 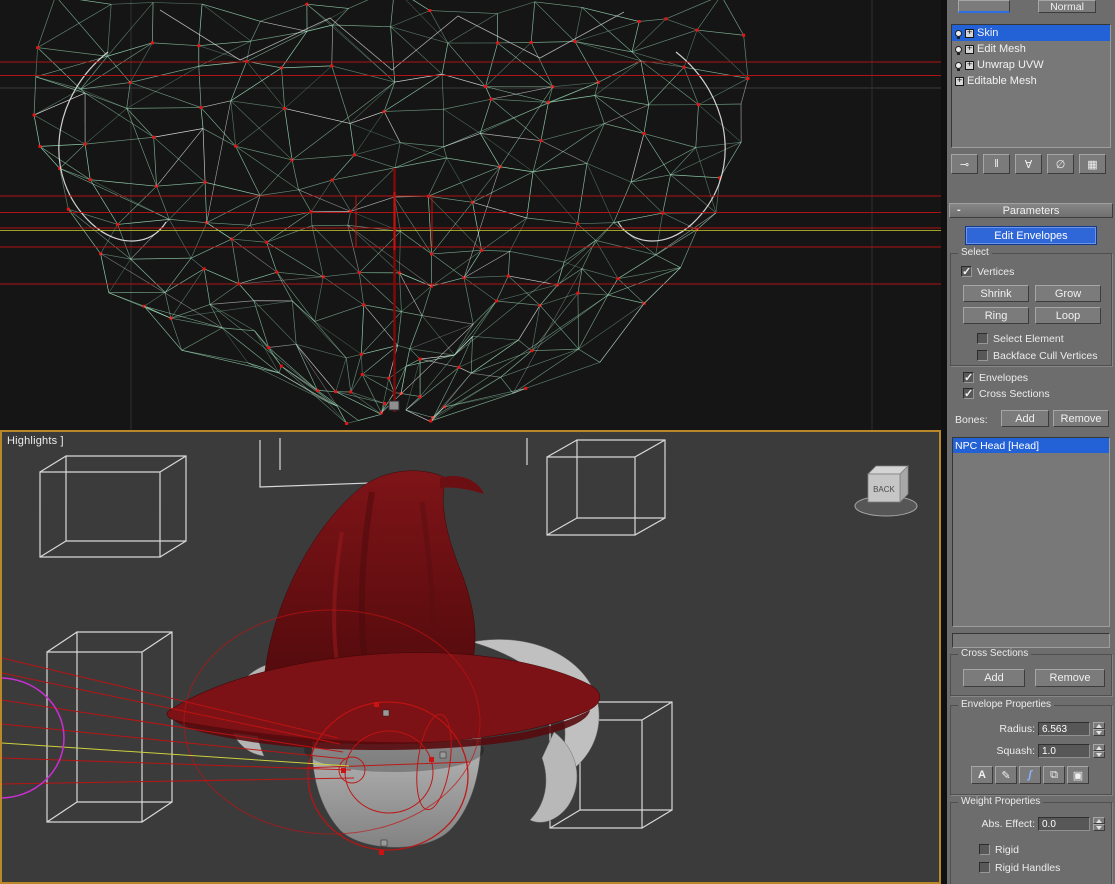 What do you see at coordinates (975, 252) in the screenshot?
I see `select-group-label: Select` at bounding box center [975, 252].